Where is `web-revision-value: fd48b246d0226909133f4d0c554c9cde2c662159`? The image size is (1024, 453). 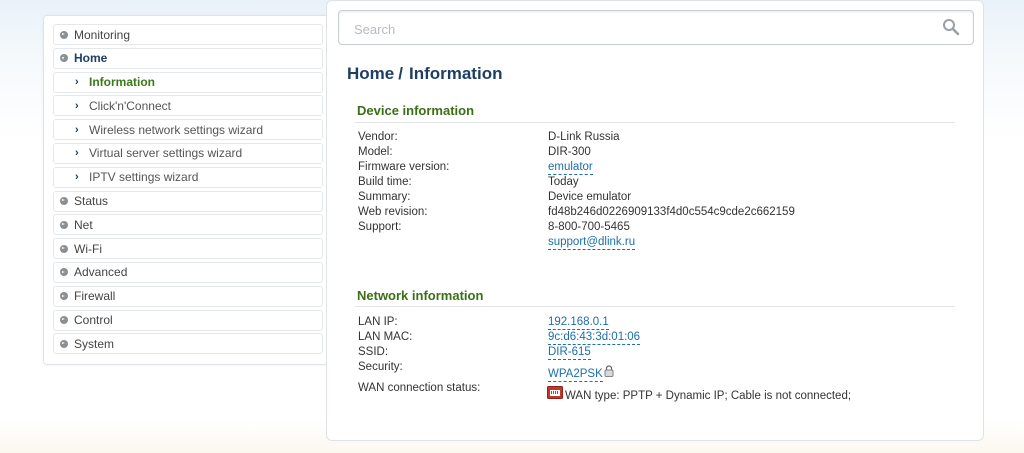 web-revision-value: fd48b246d0226909133f4d0c554c9cde2c662159 is located at coordinates (671, 212).